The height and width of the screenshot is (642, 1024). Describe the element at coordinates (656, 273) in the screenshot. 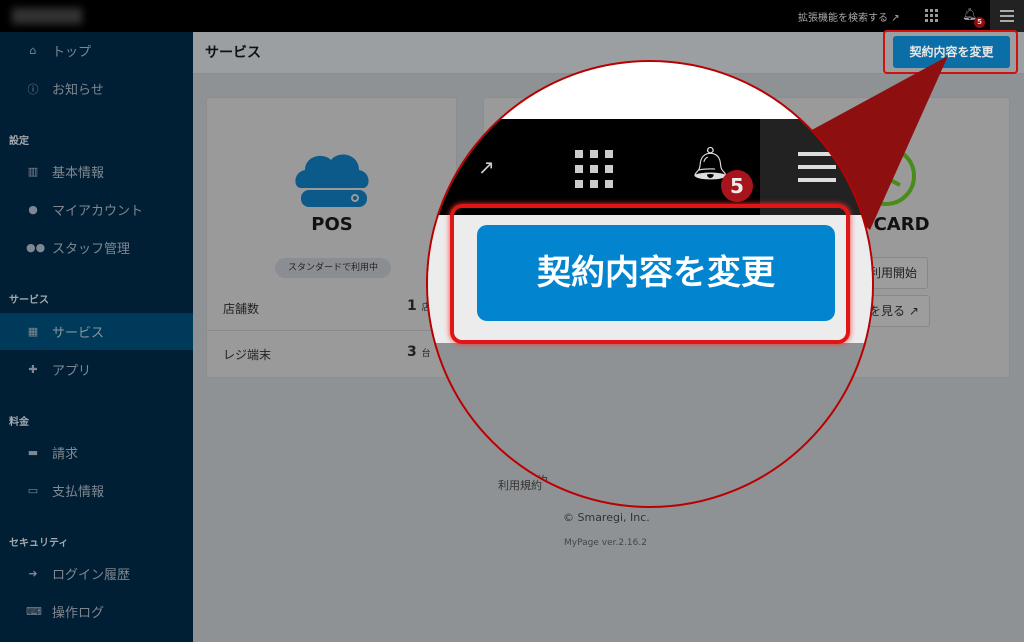

I see `change-contract-button-zoomed: 契約内容を変更` at that location.